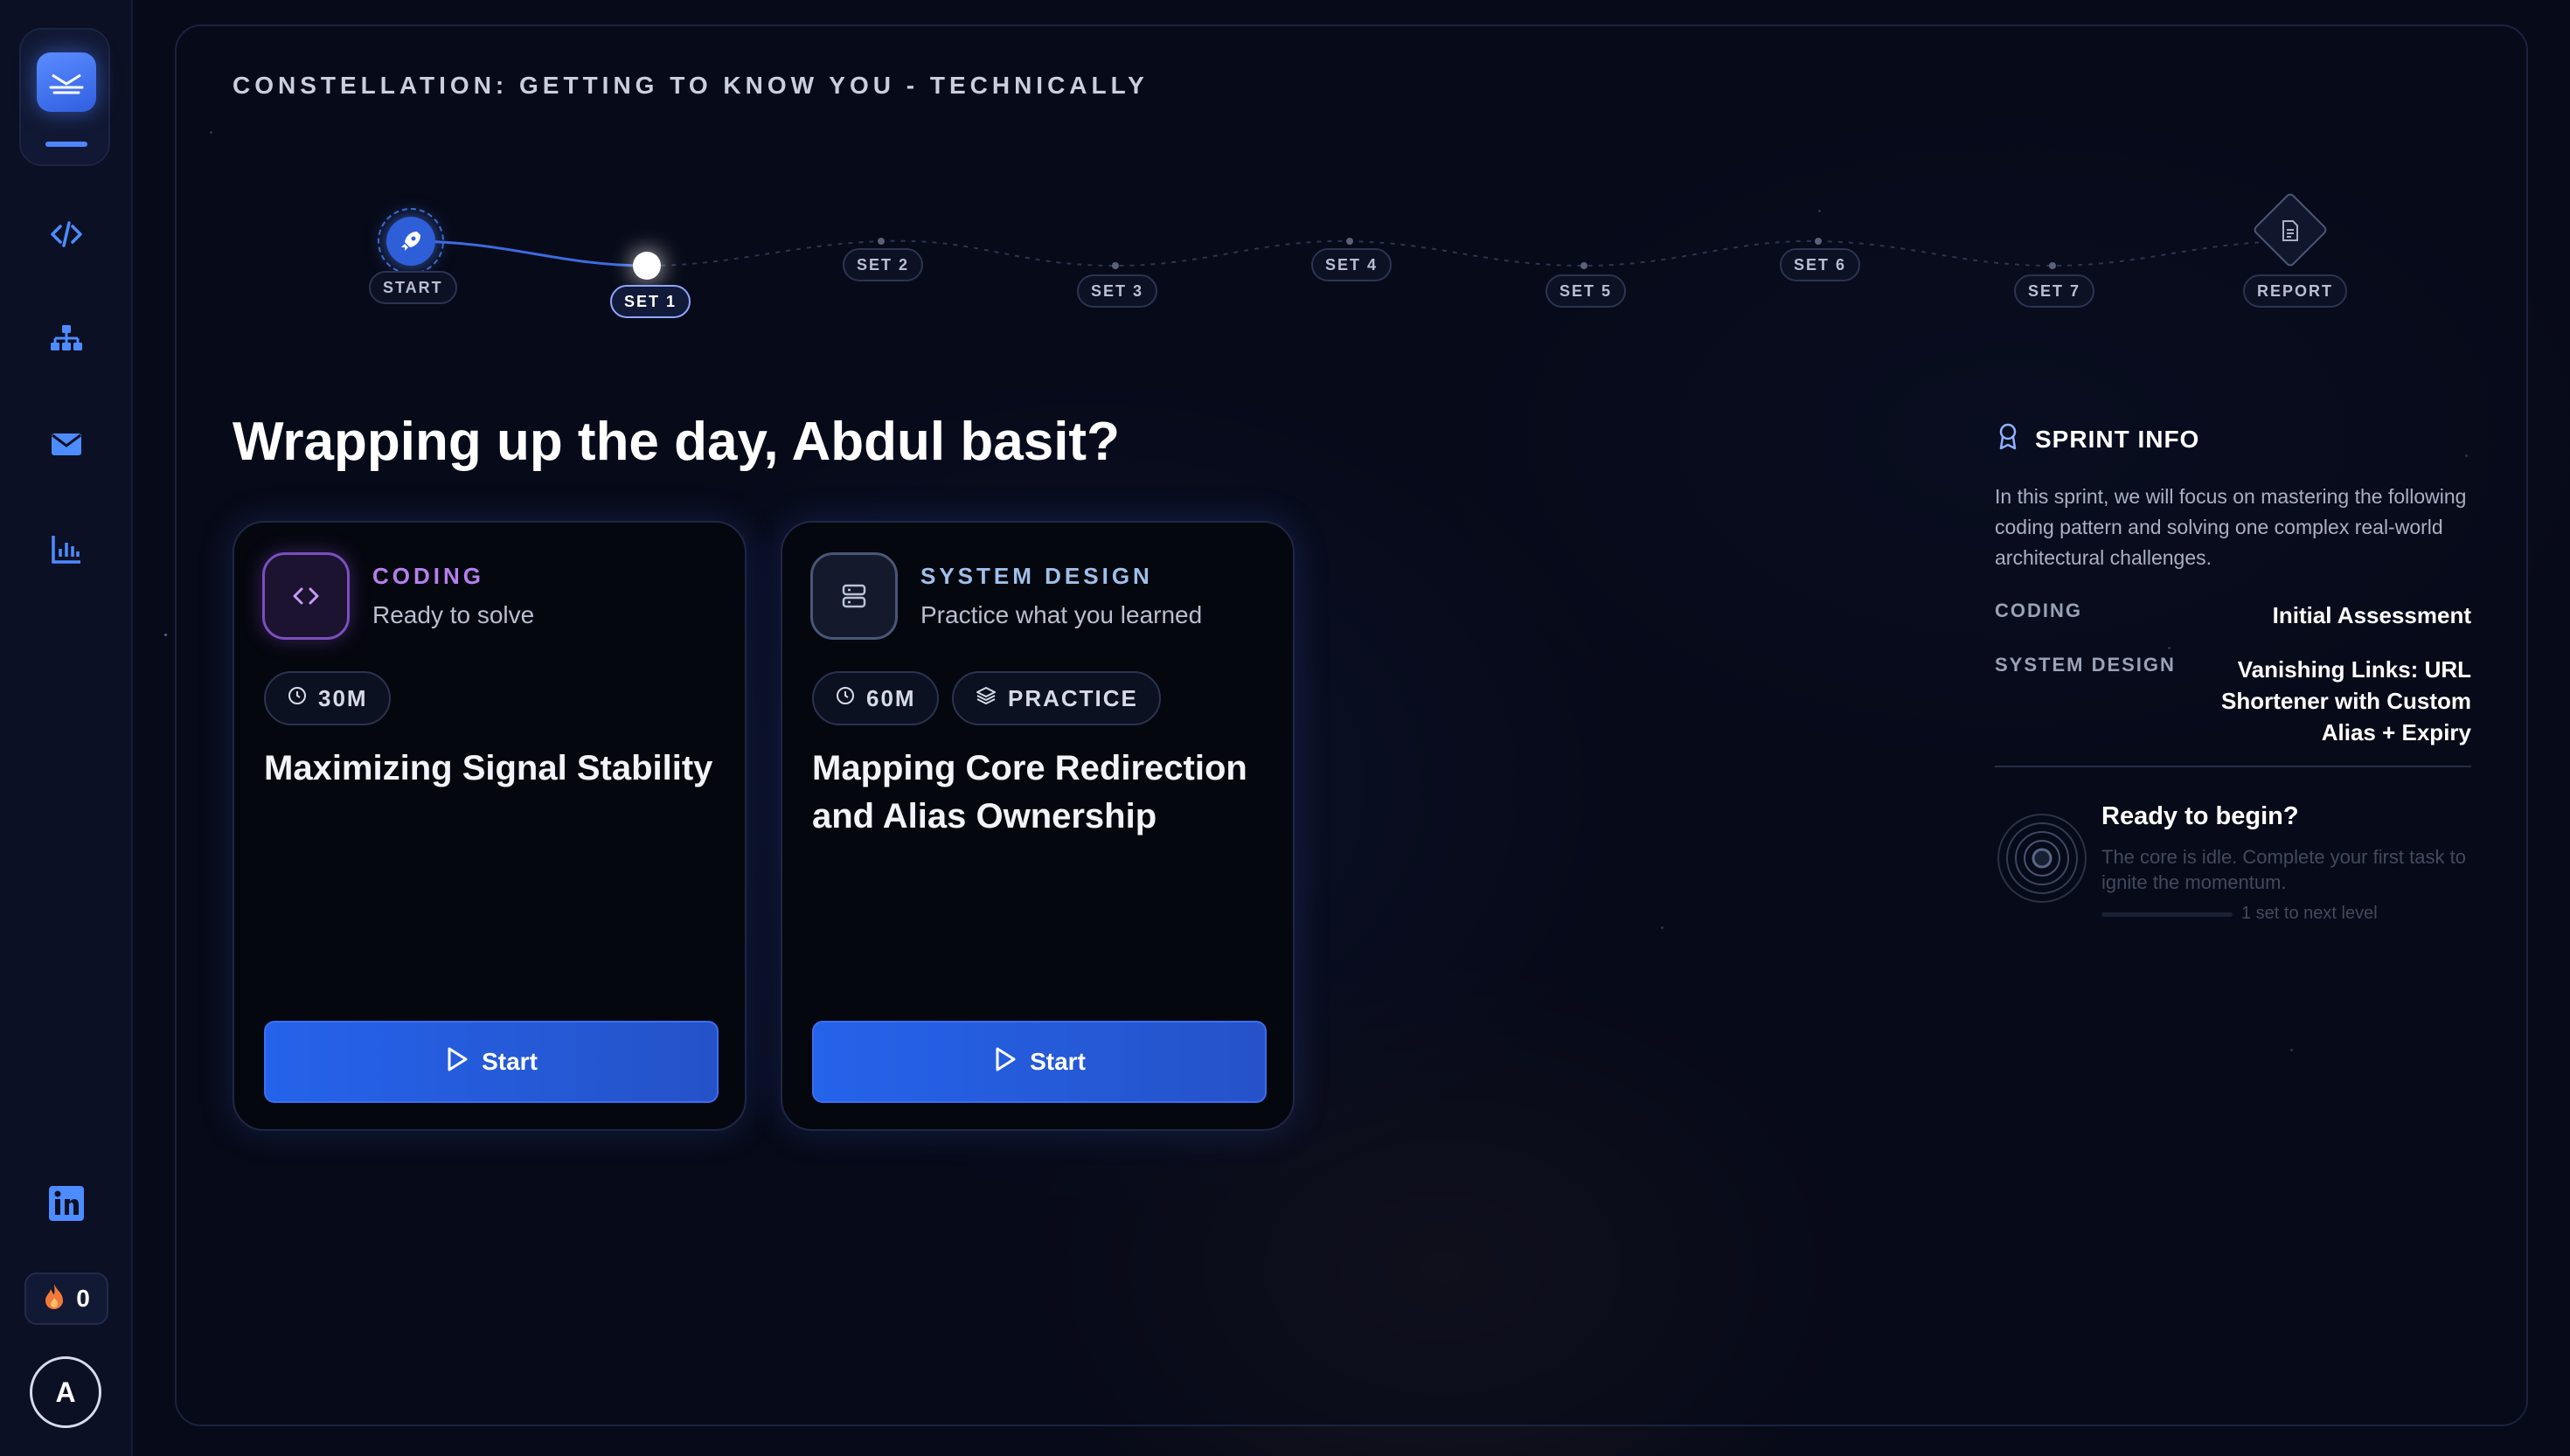 The image size is (2570, 1456). I want to click on analytics-icon, so click(66, 549).